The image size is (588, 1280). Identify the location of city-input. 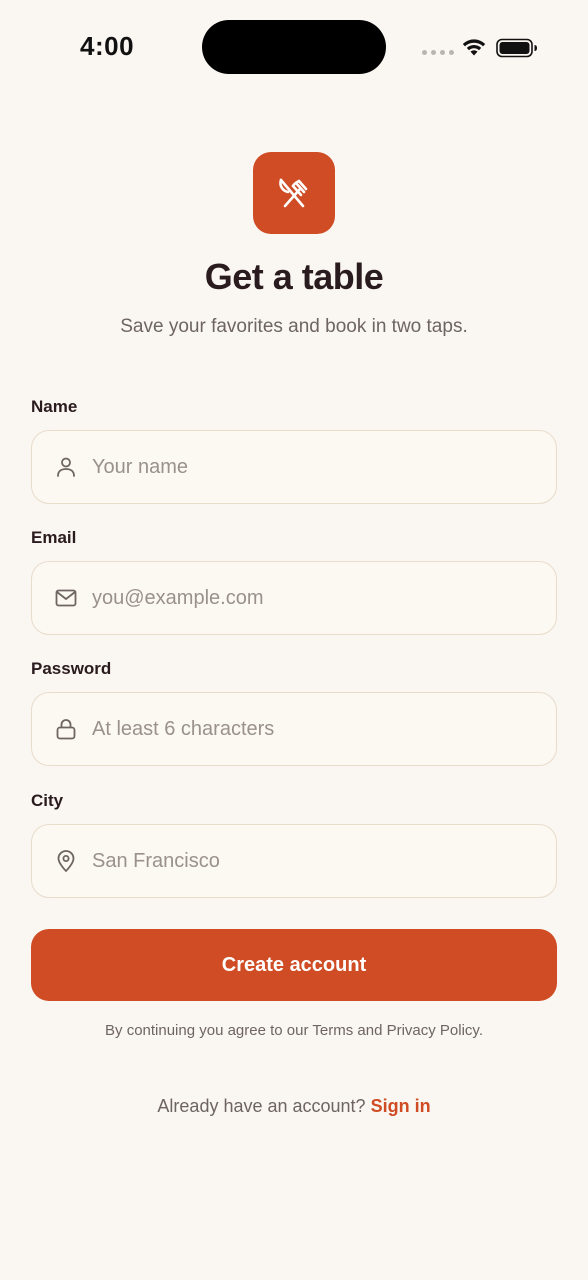
(324, 861).